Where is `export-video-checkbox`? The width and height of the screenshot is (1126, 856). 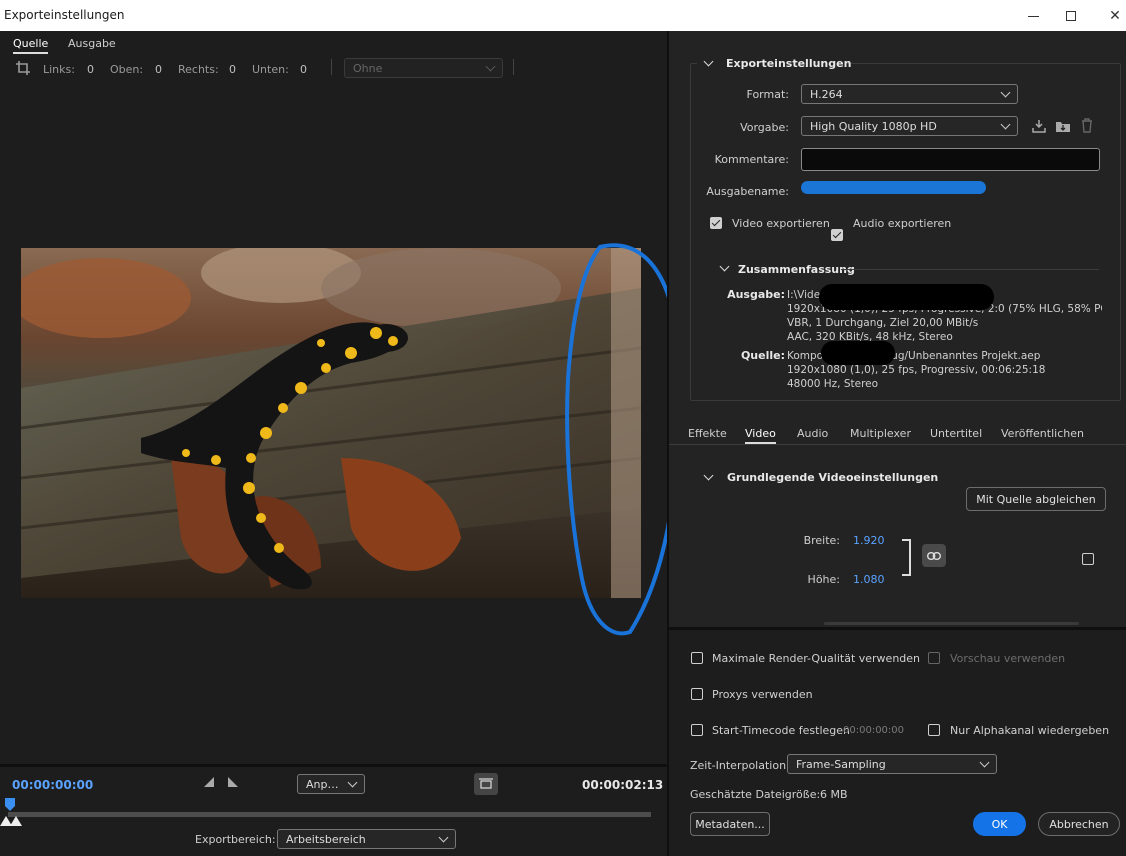
export-video-checkbox is located at coordinates (716, 223).